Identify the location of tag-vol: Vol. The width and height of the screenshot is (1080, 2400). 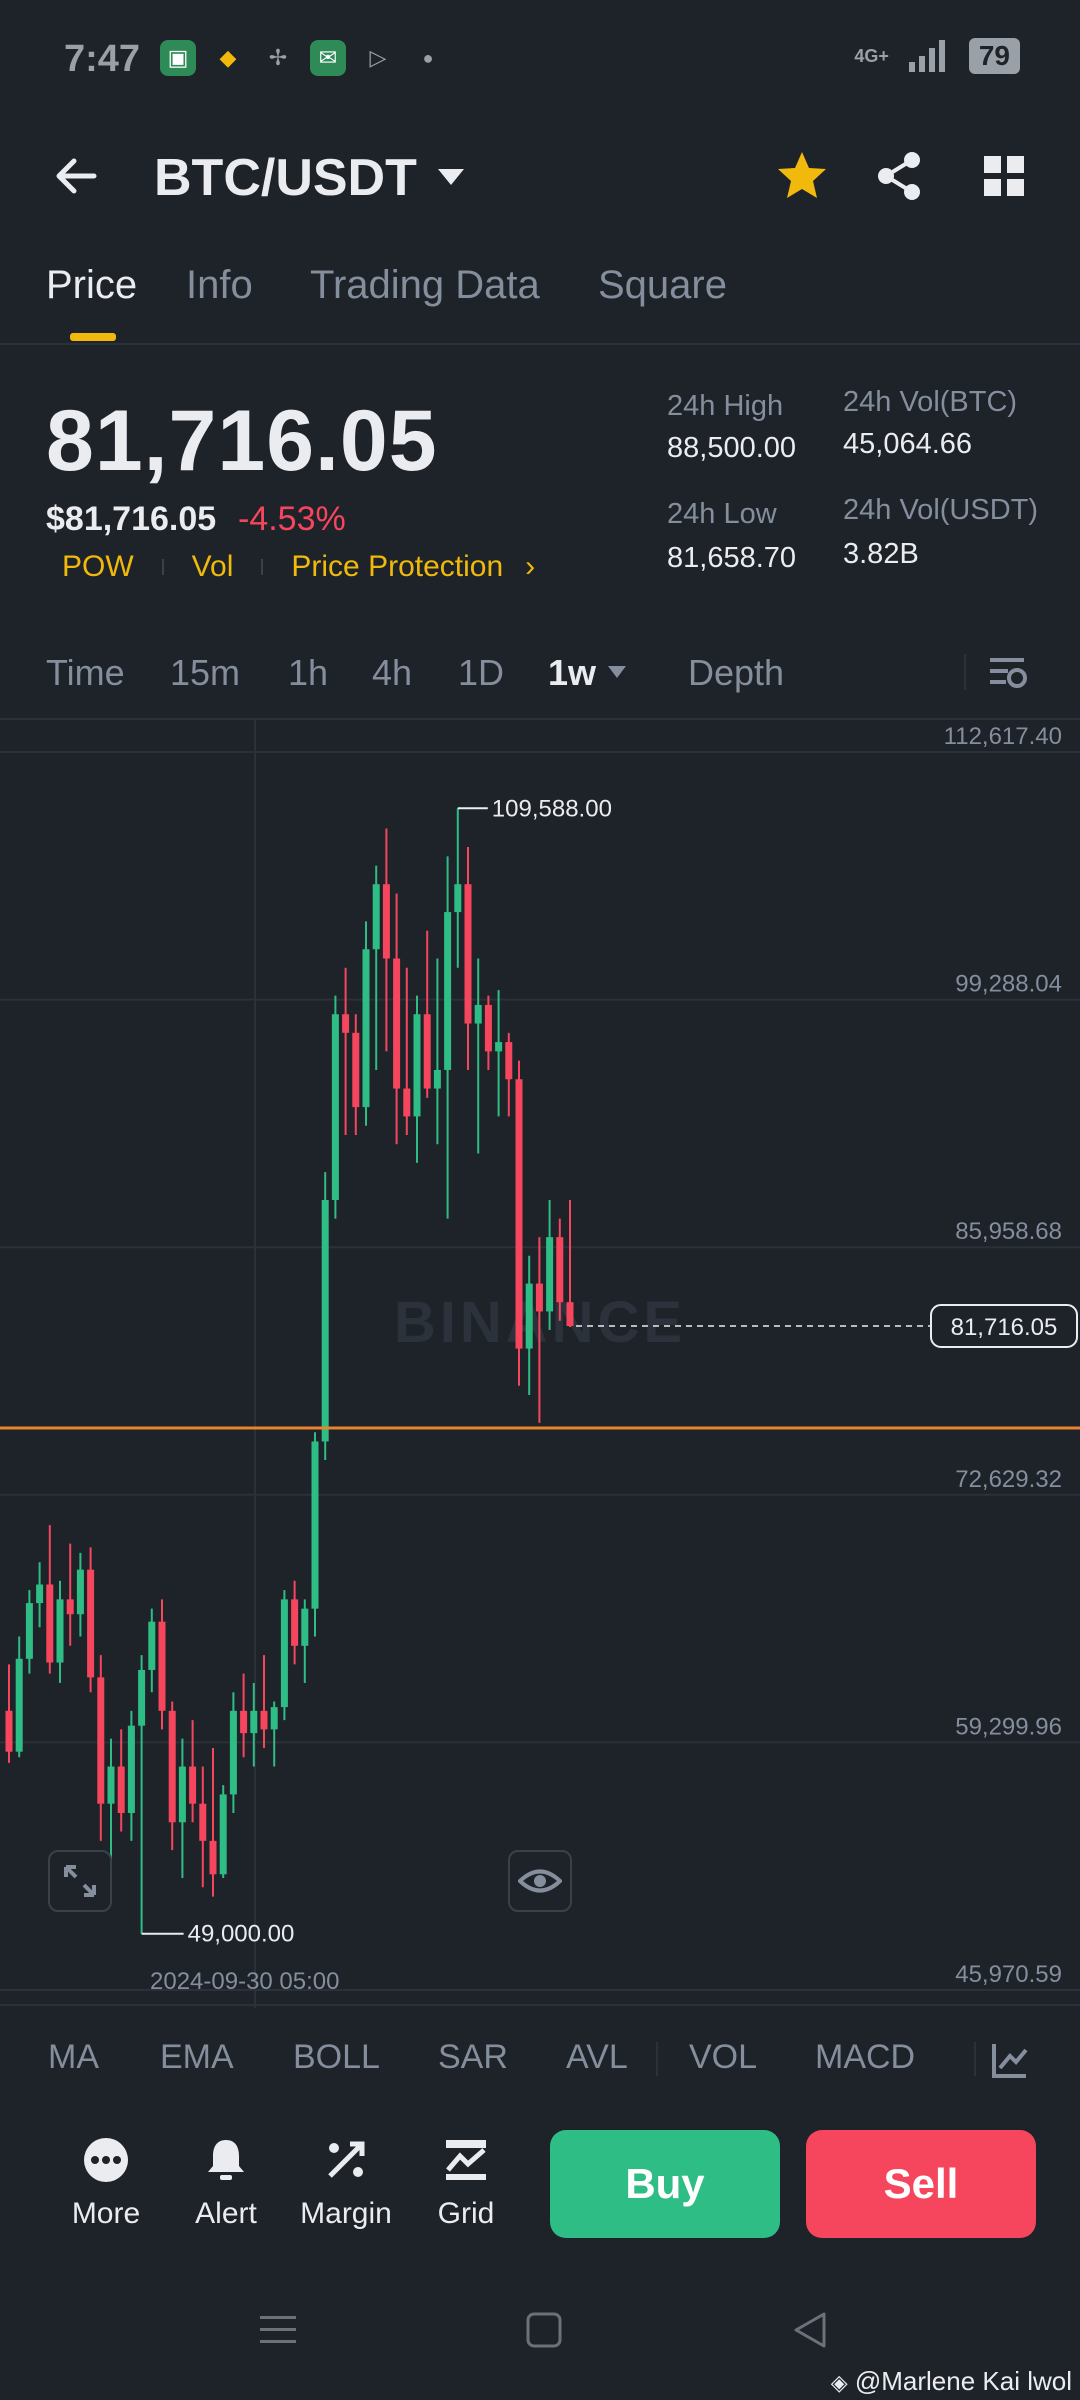
(213, 567).